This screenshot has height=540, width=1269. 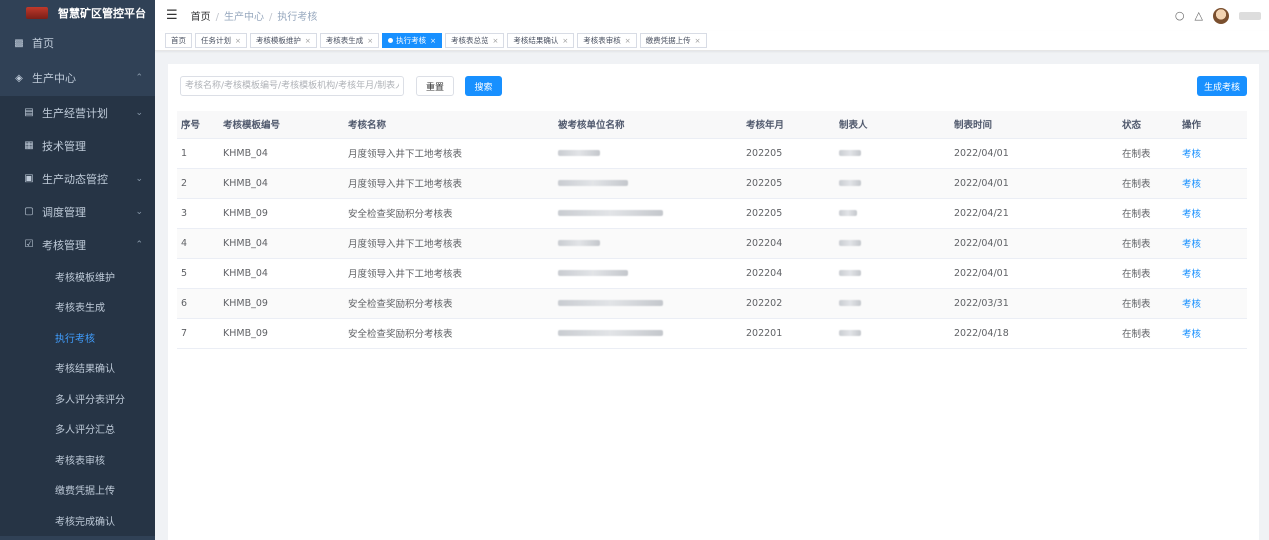 I want to click on avatar, so click(x=1221, y=15).